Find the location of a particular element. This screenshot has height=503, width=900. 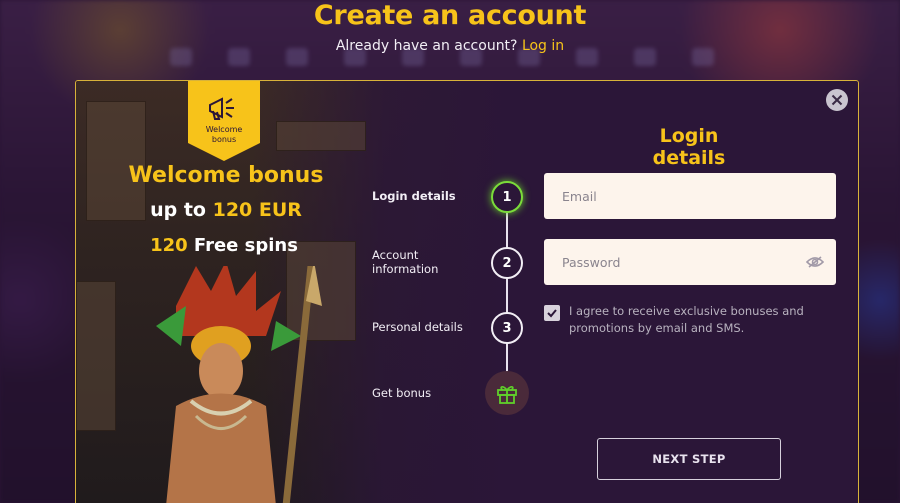

warrior-illustration is located at coordinates (239, 384).